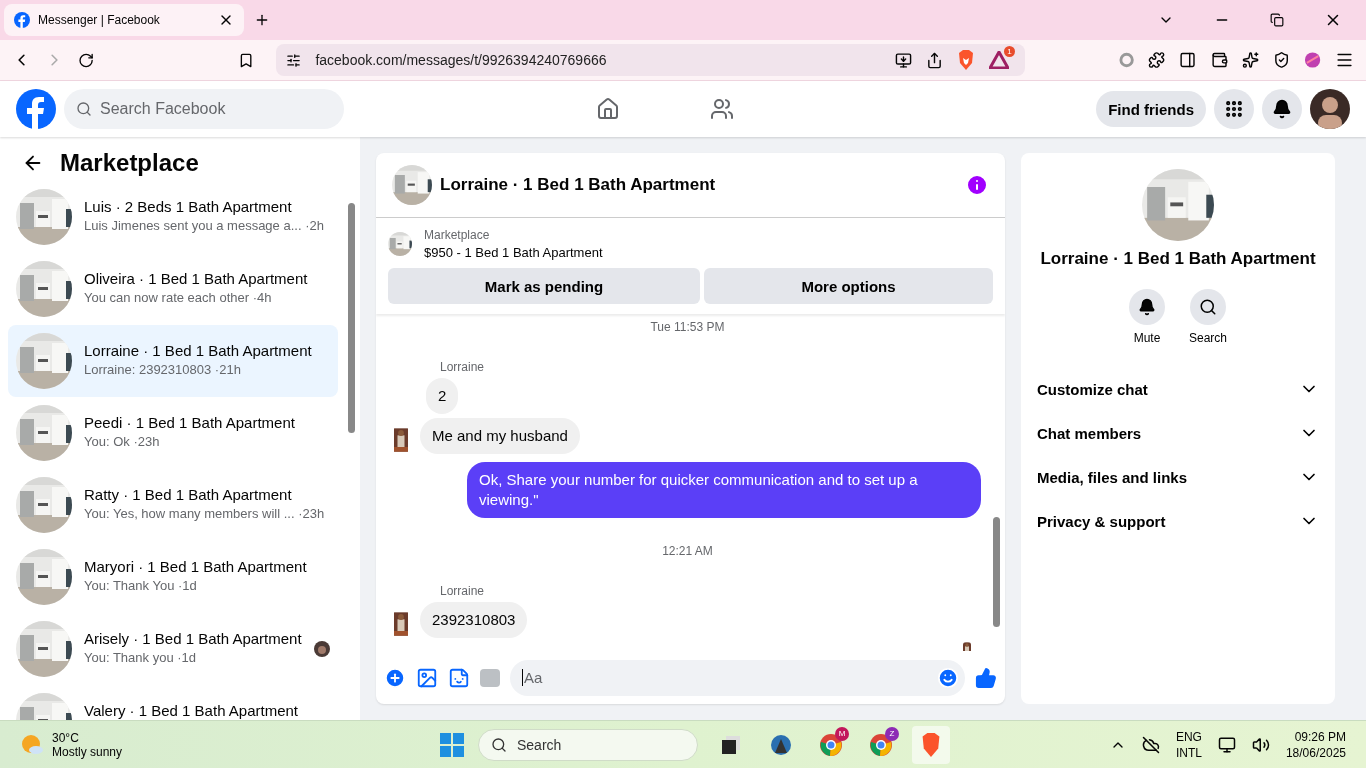 The width and height of the screenshot is (1366, 768). I want to click on conversation-item: Oliveira · 1 Bed 1 Bath Apartment You can now rate each other ·4h, so click(173, 289).